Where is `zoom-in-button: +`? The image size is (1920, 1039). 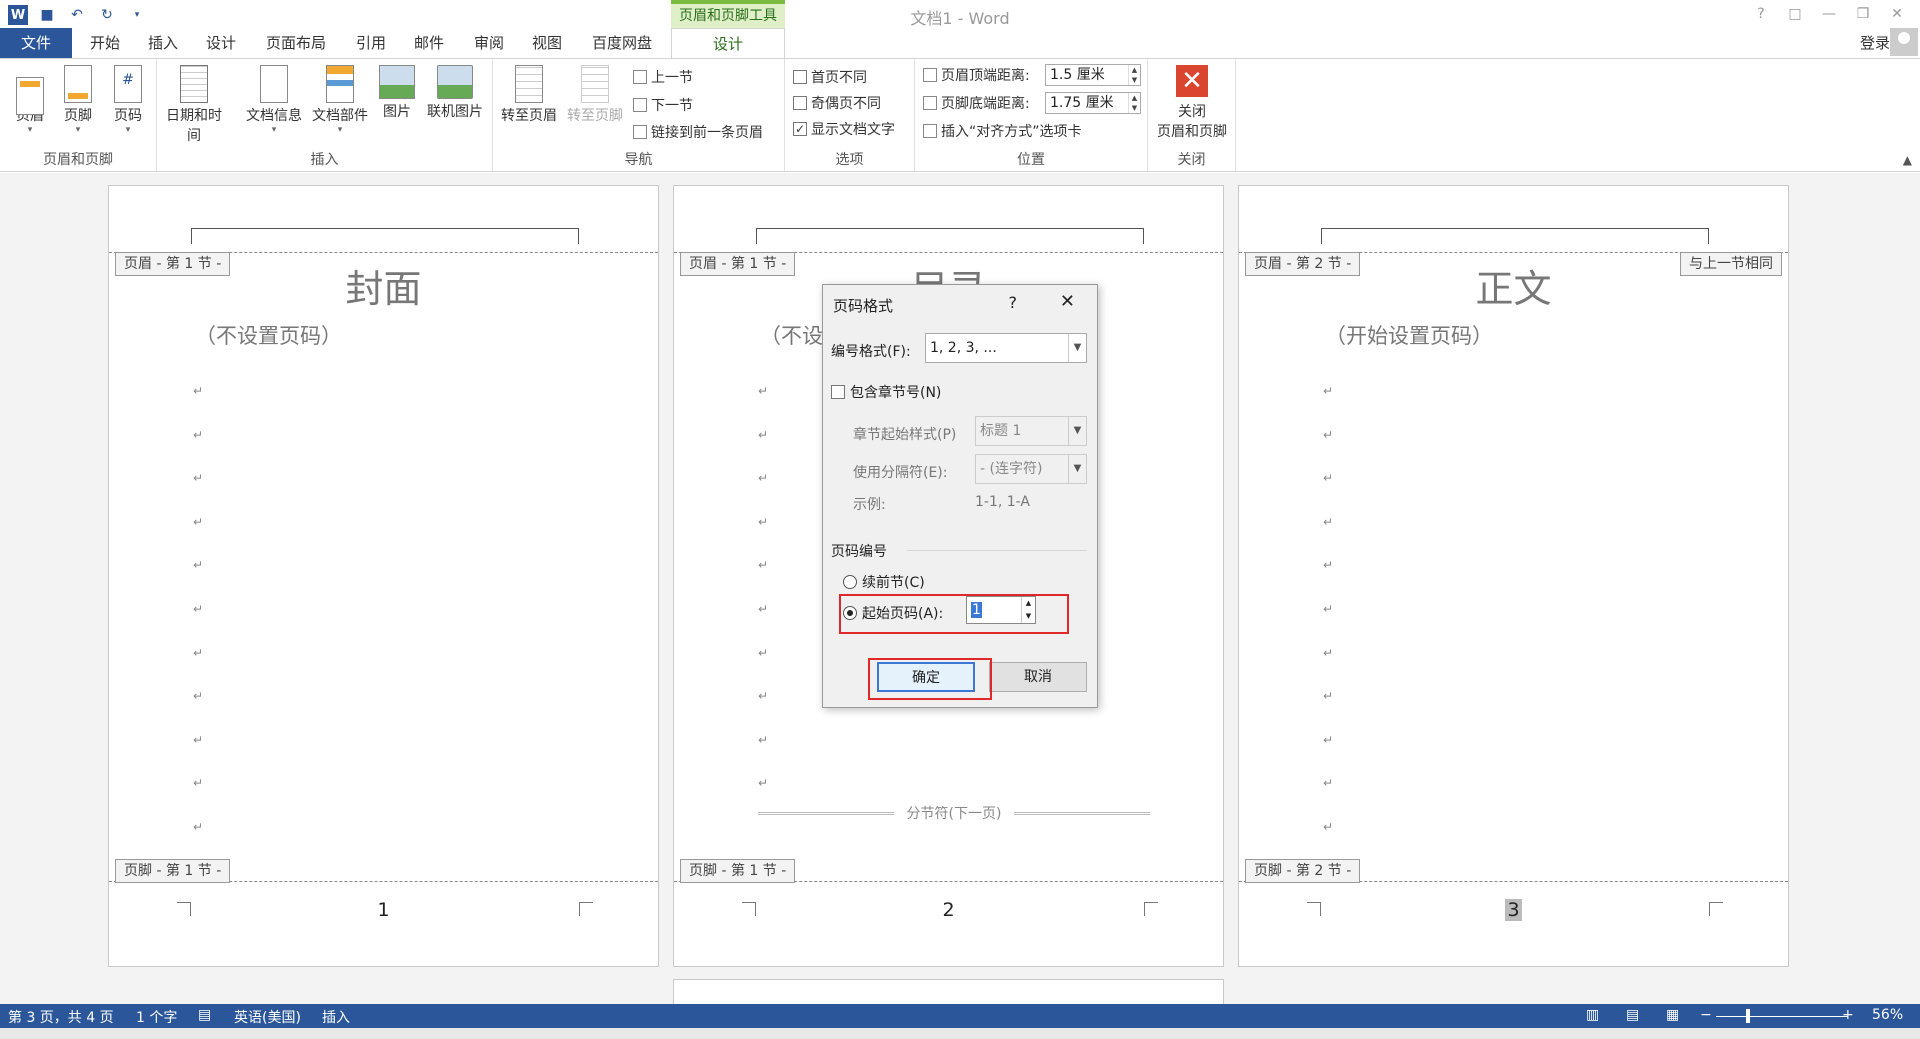
zoom-in-button: + is located at coordinates (1848, 1015).